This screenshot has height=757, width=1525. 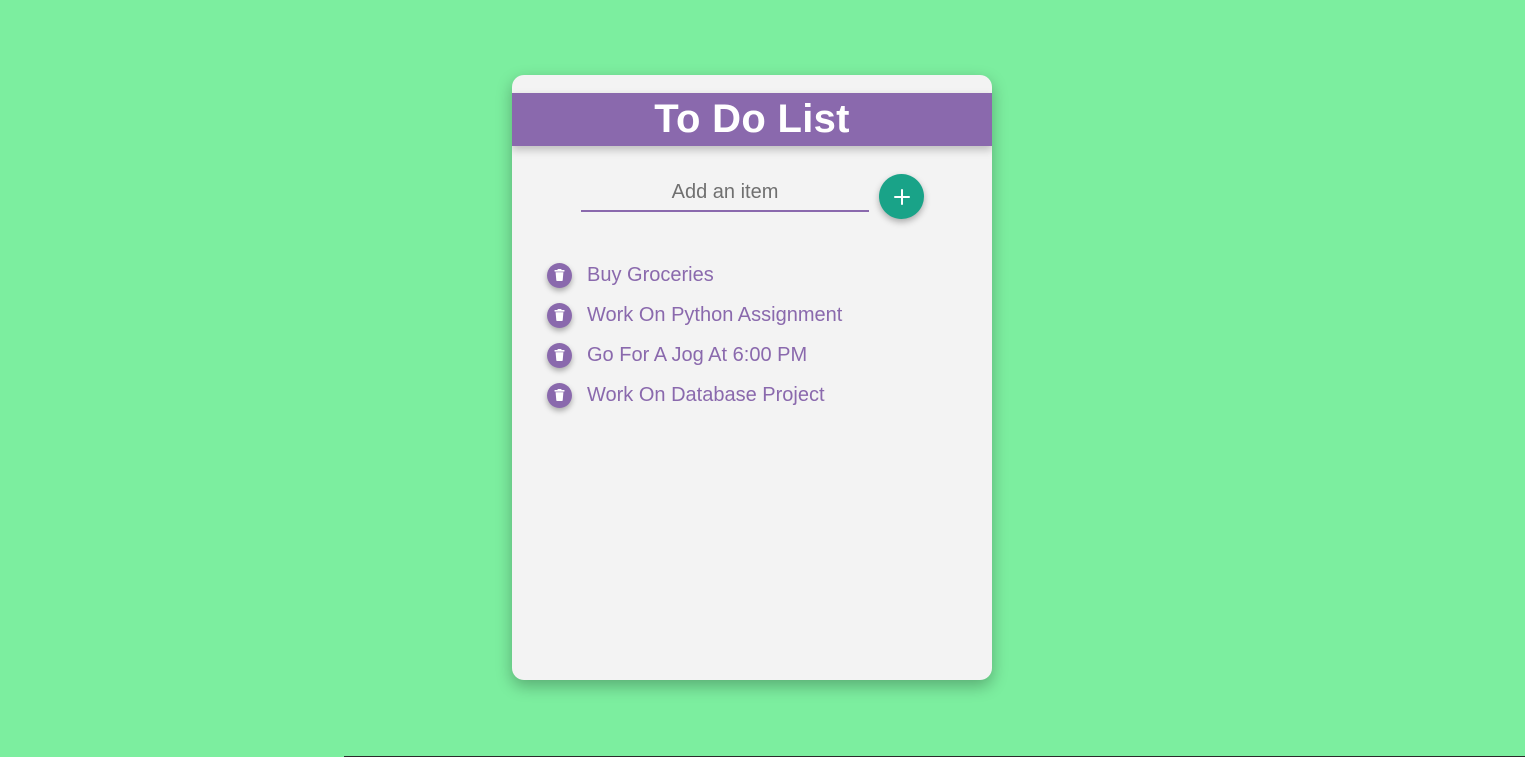 I want to click on list-item-label: Work On Database Project, so click(x=706, y=394).